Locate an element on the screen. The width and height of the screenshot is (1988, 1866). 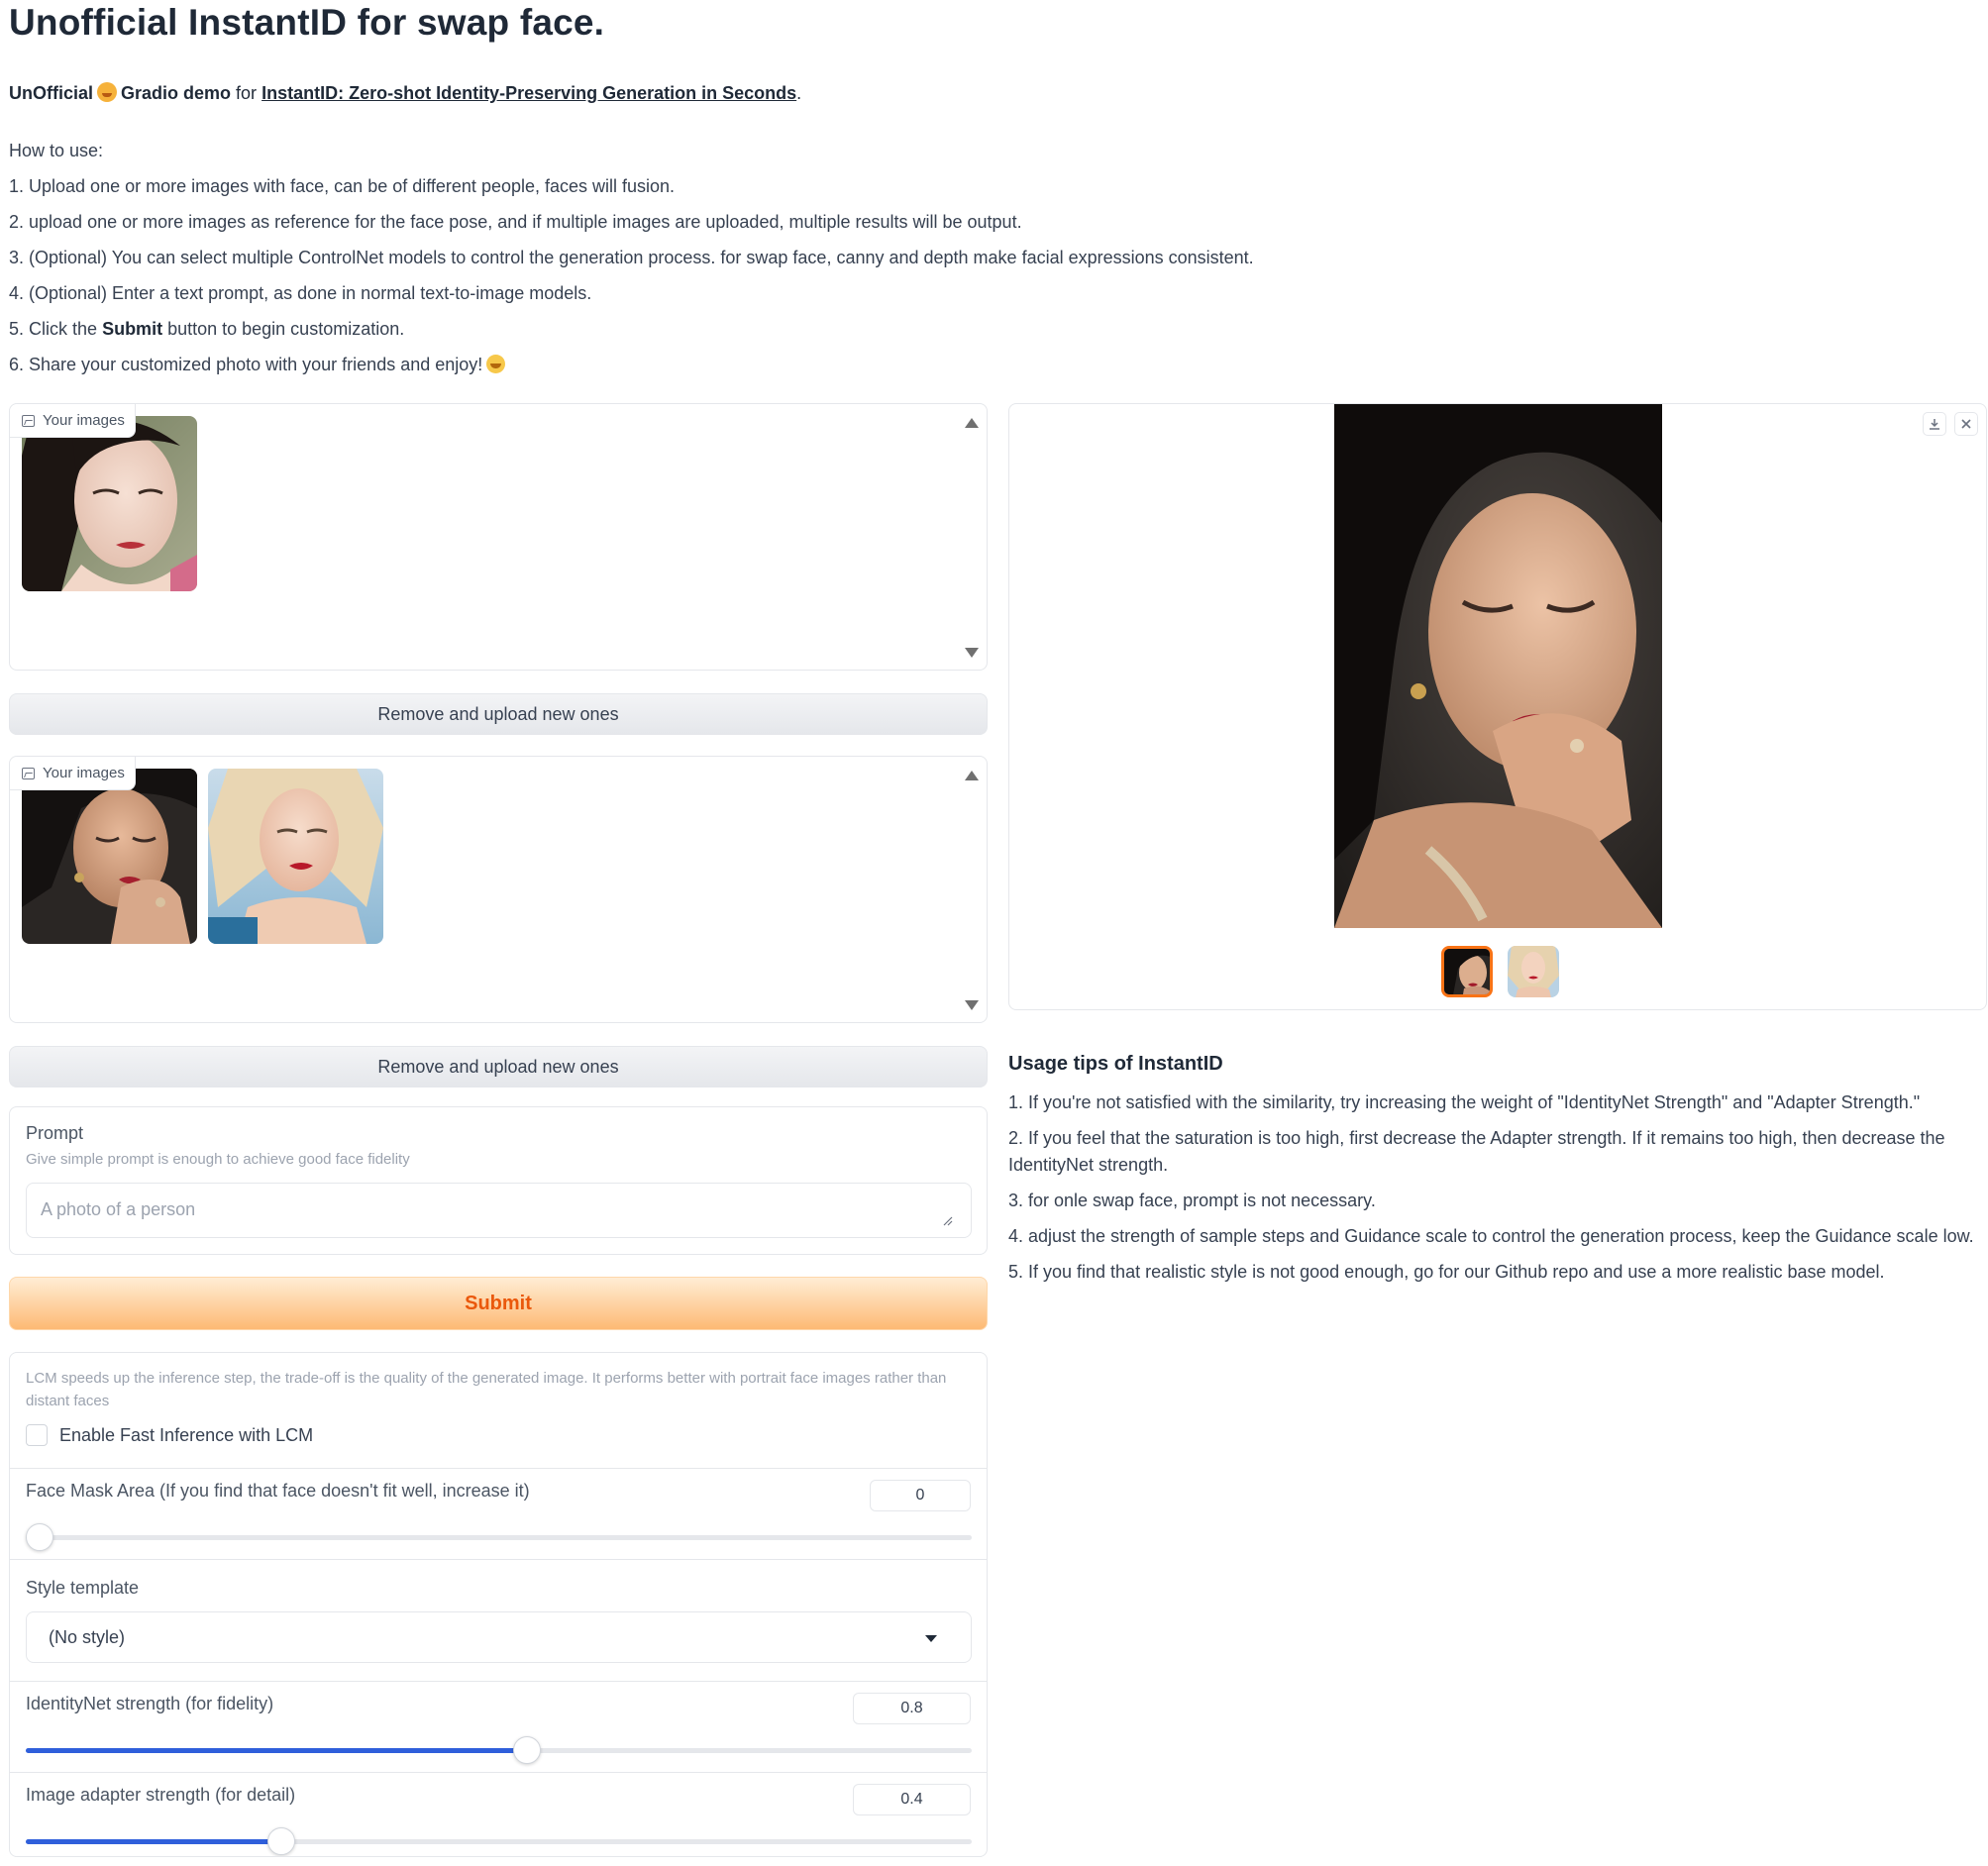
identitynet-number: 0.8 is located at coordinates (912, 1708).